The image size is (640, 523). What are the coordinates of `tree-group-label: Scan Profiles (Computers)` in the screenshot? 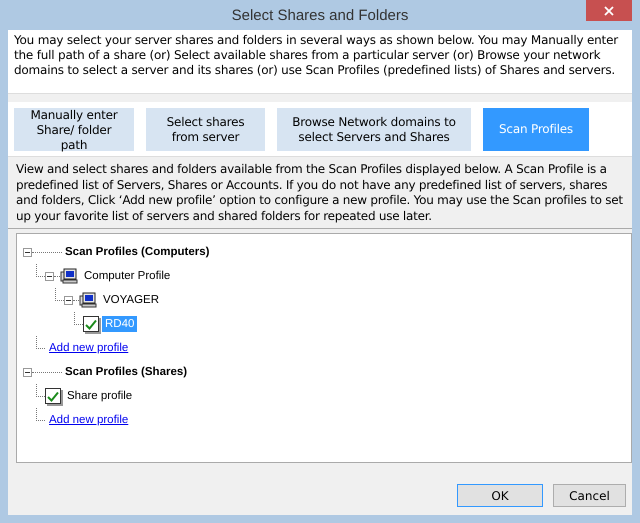 It's located at (137, 252).